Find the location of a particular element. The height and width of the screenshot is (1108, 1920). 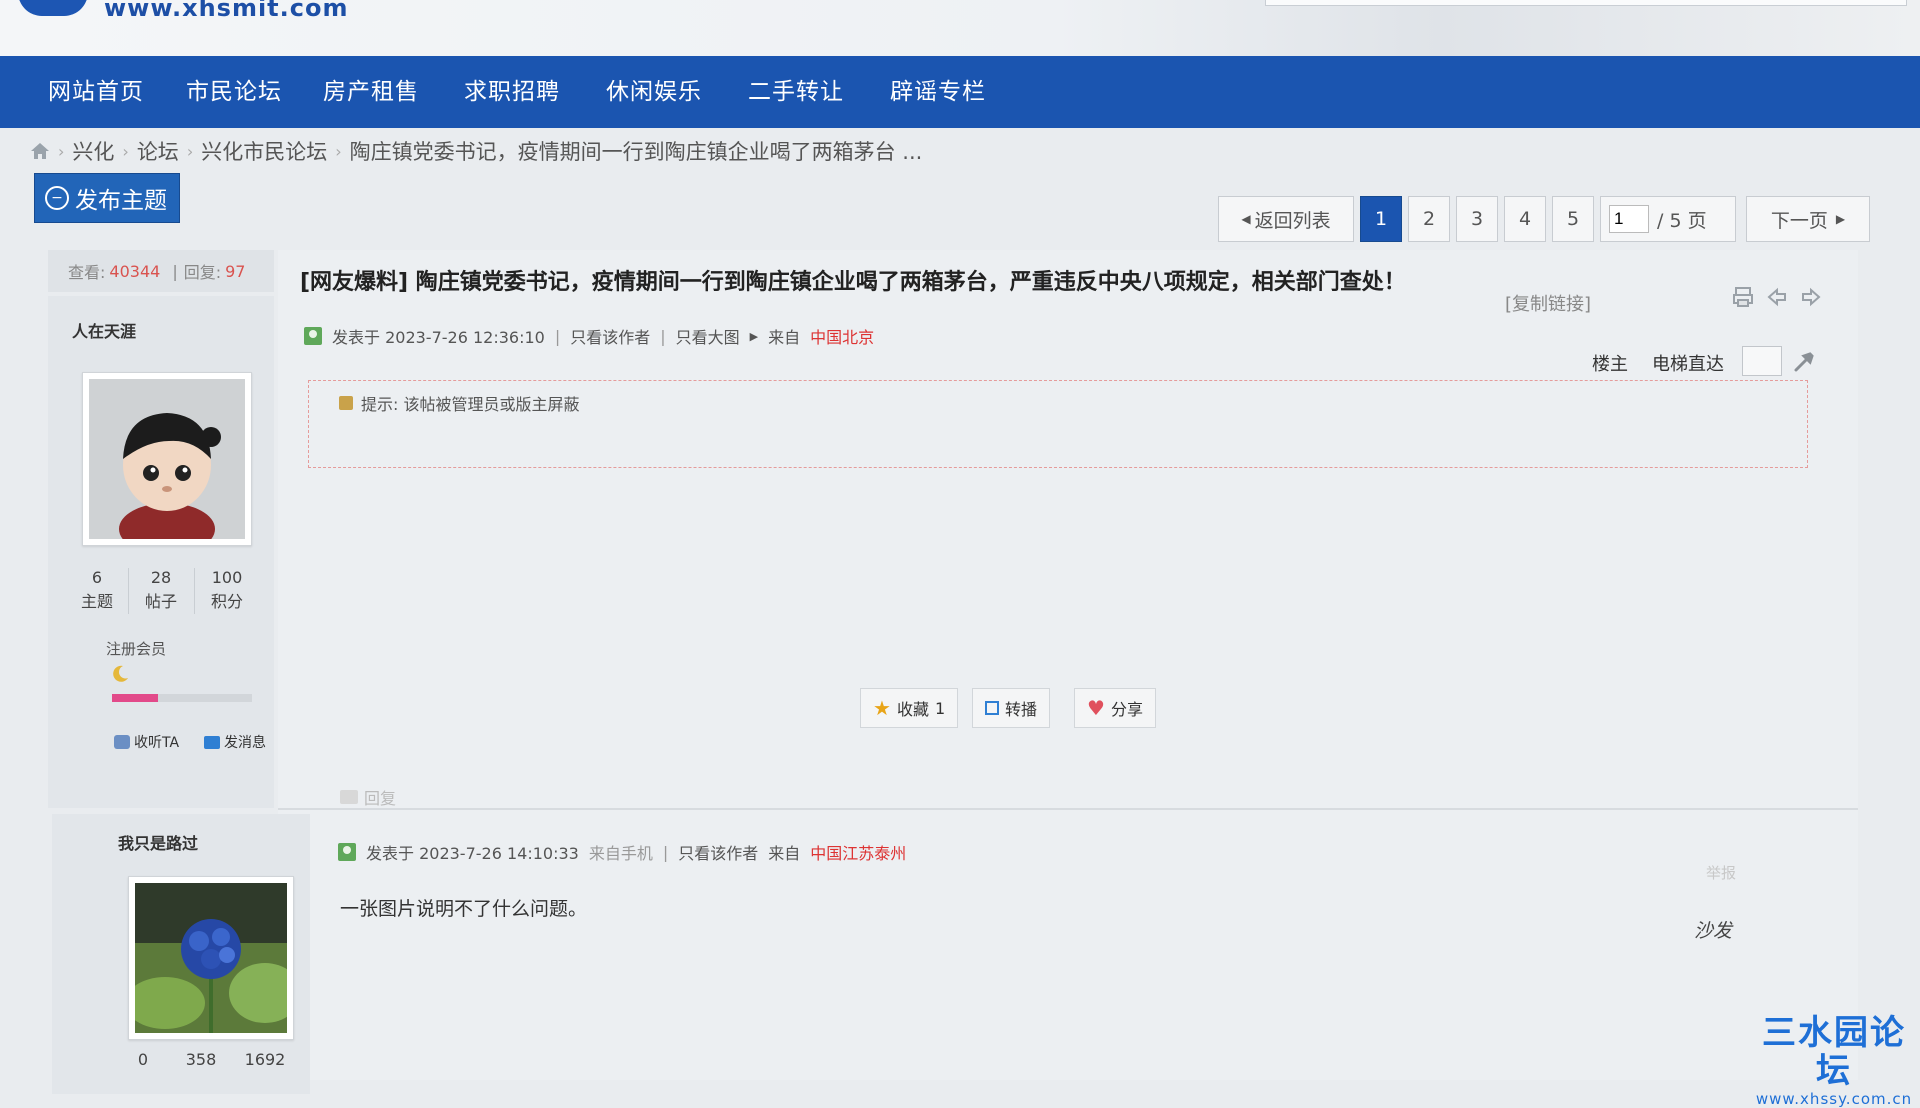

repost-label: 转播 is located at coordinates (1021, 709).